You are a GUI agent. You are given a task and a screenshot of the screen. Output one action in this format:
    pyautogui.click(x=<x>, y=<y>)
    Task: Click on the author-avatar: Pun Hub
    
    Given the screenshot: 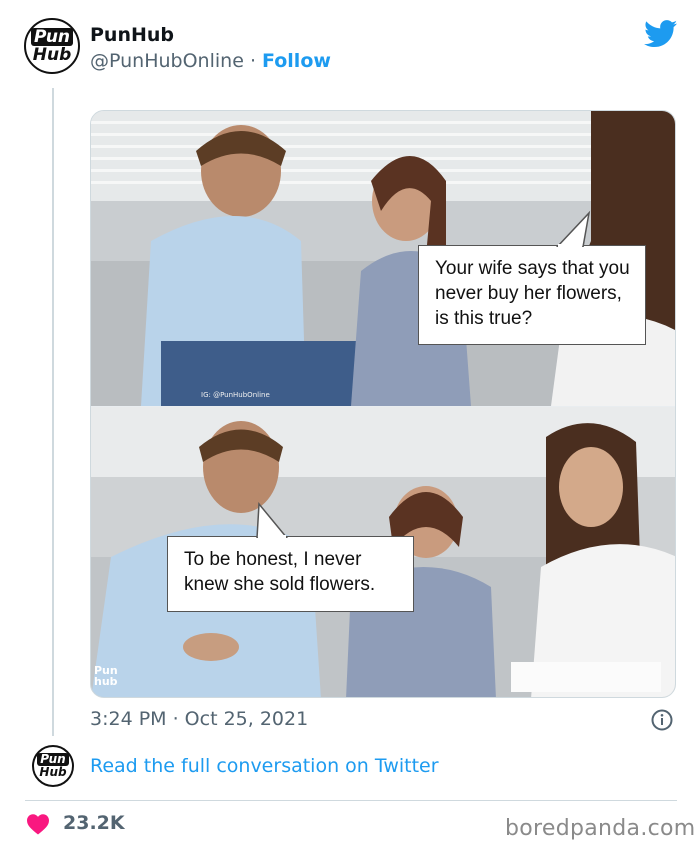 What is the action you would take?
    pyautogui.click(x=52, y=46)
    